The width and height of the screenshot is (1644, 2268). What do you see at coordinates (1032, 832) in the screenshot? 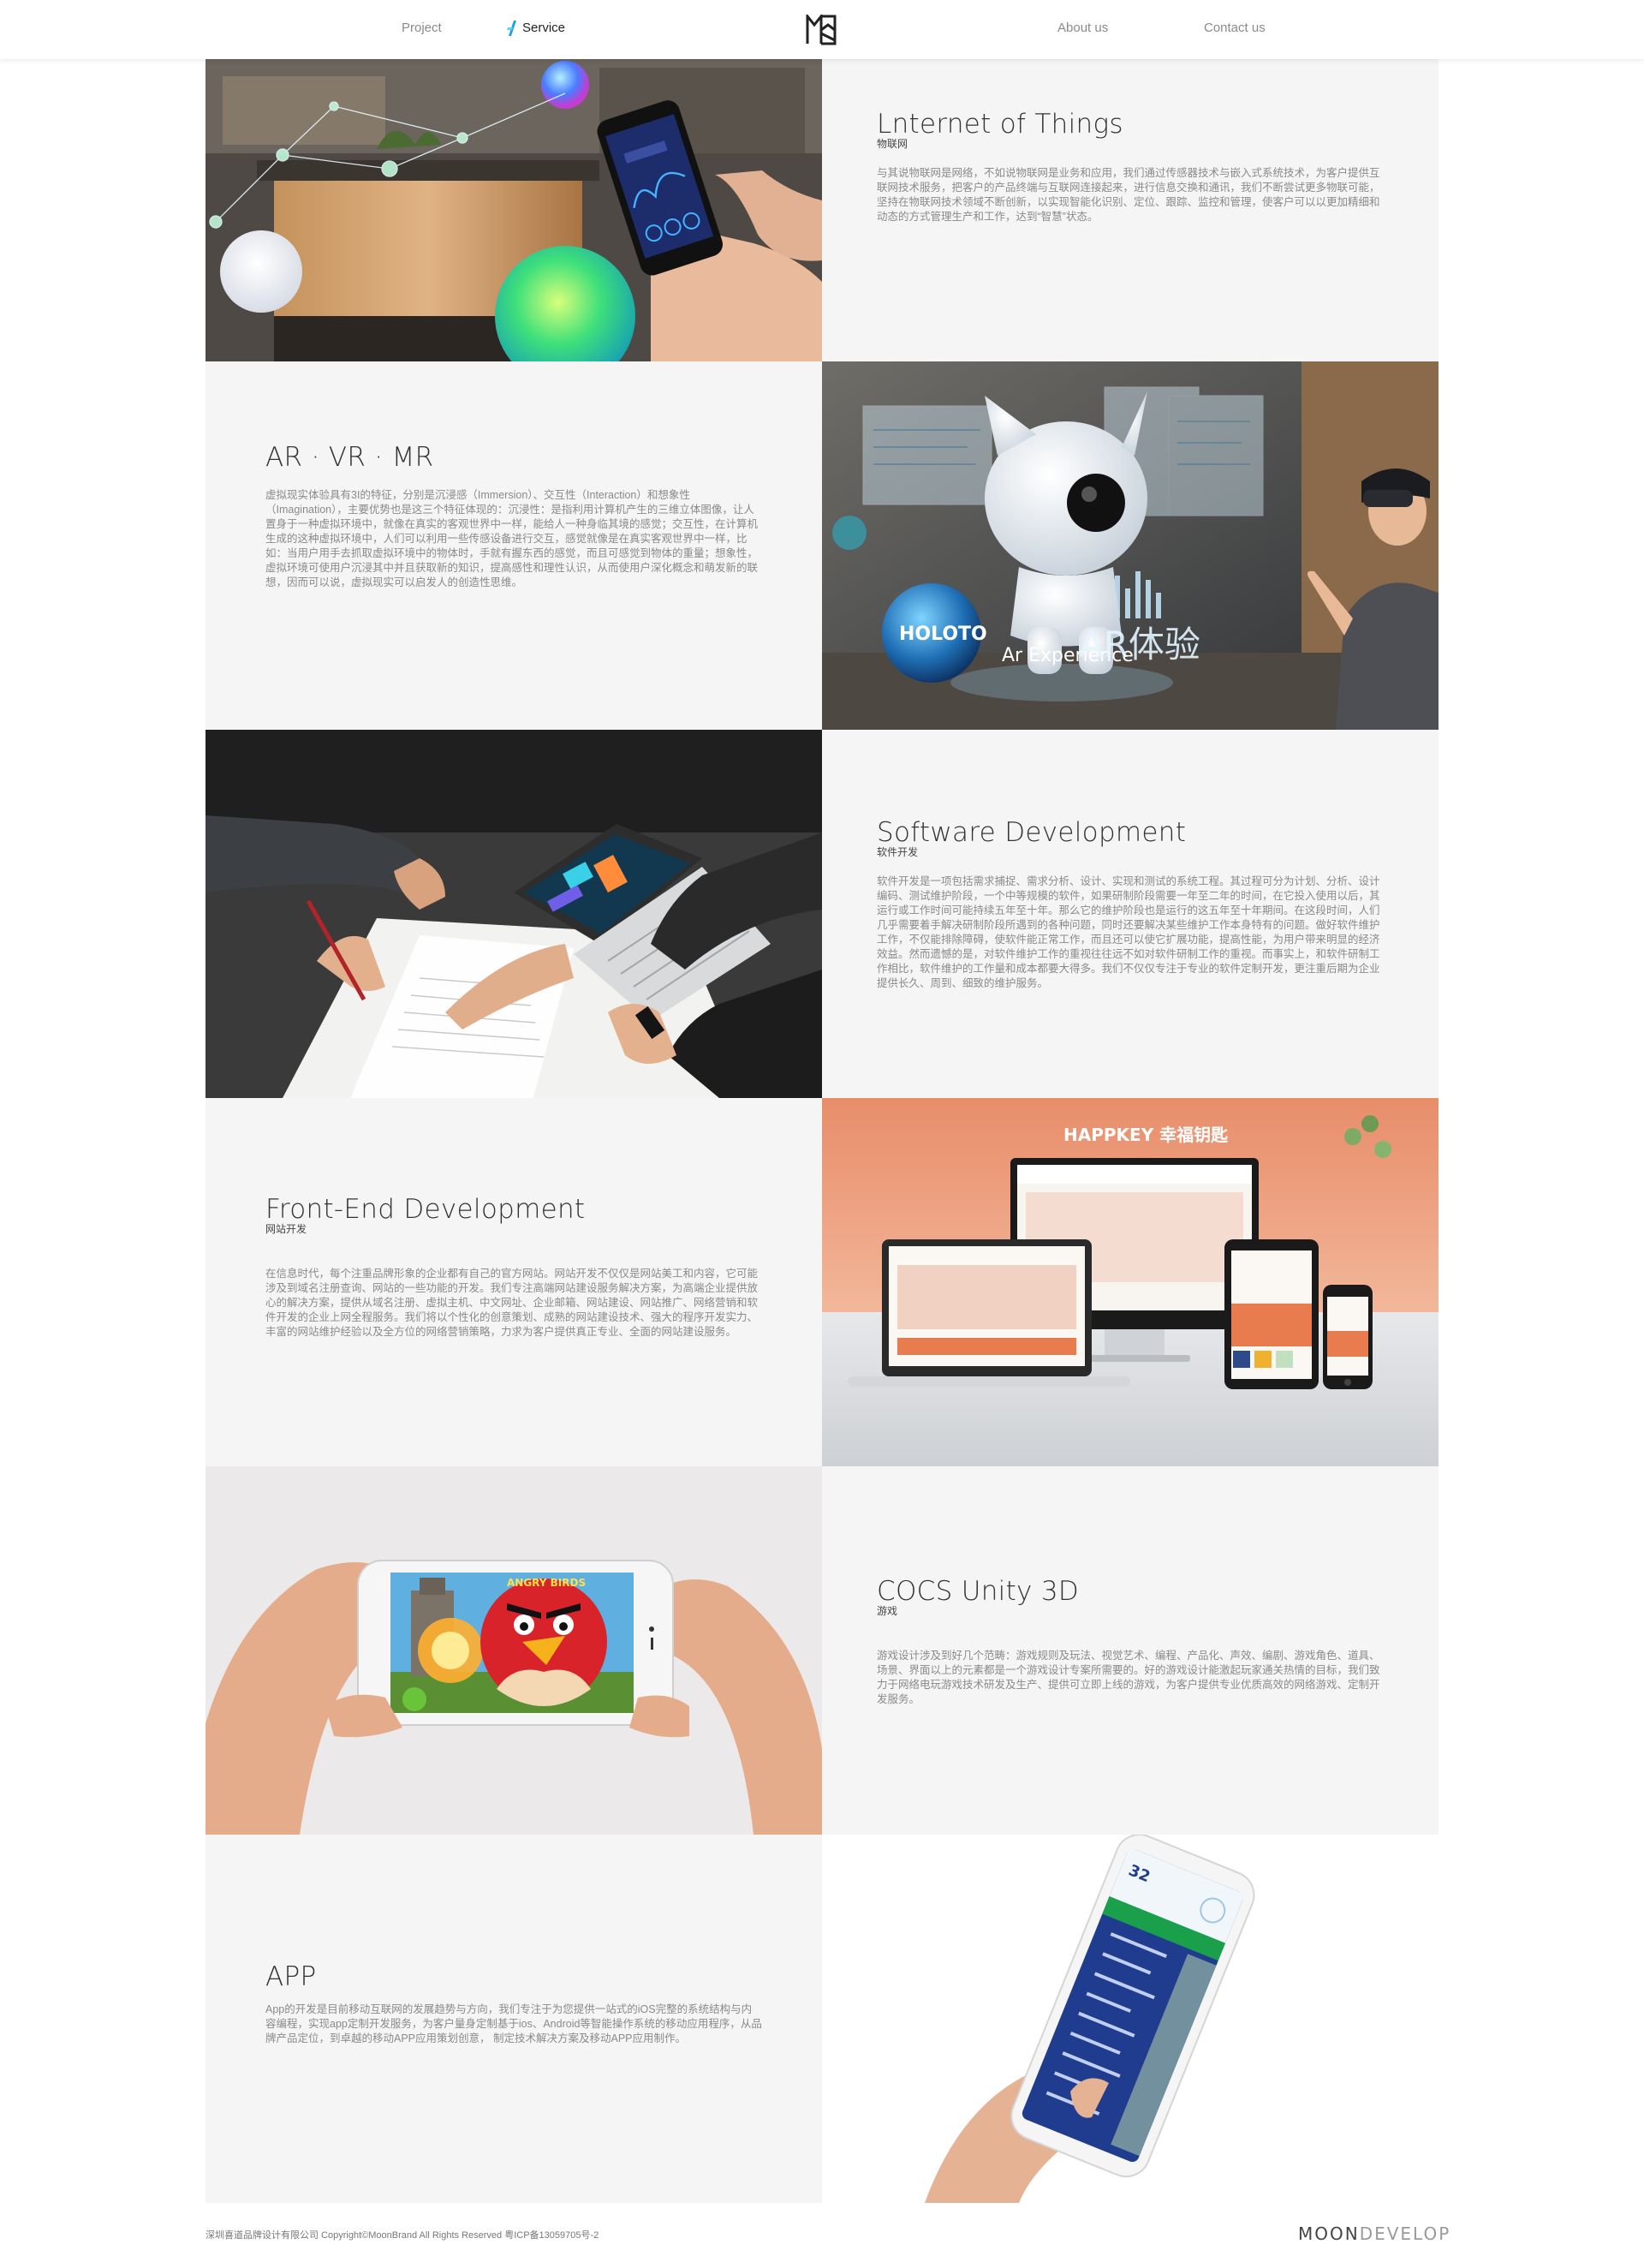
I see `section-title: Software Development` at bounding box center [1032, 832].